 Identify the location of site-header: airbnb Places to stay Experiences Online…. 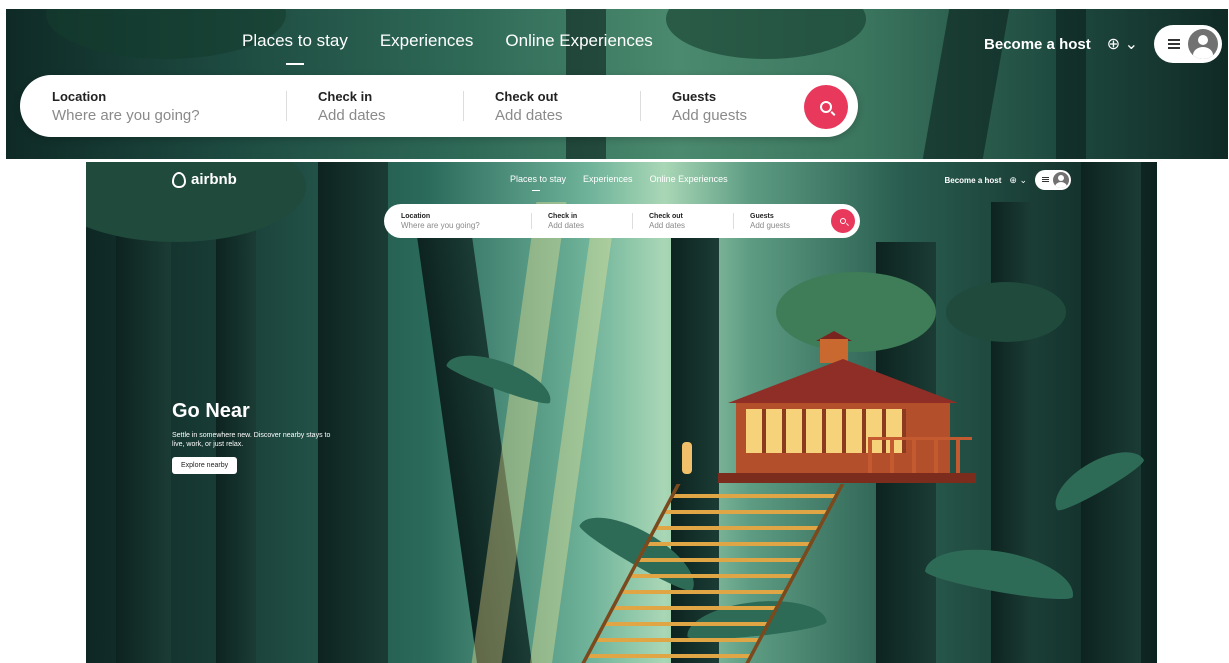
(621, 182).